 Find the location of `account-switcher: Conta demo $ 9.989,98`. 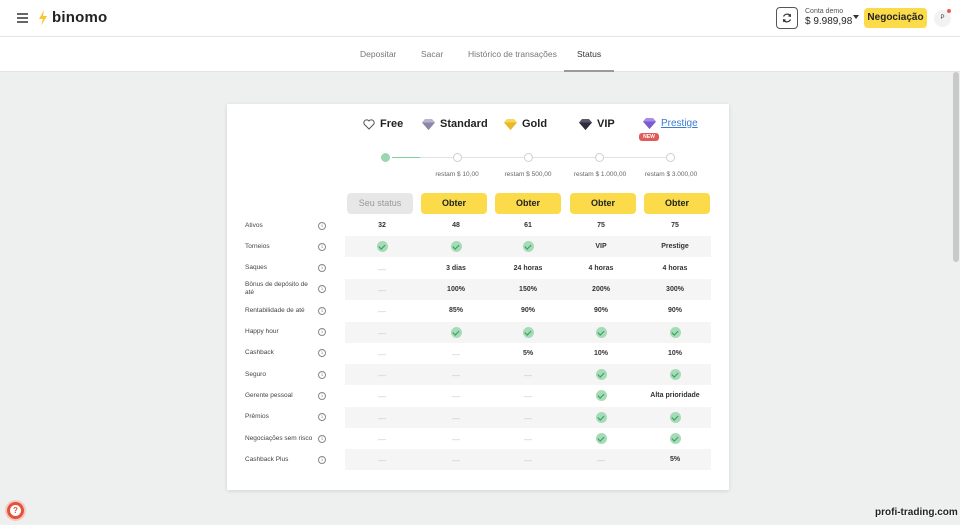

account-switcher: Conta demo $ 9.989,98 is located at coordinates (828, 17).